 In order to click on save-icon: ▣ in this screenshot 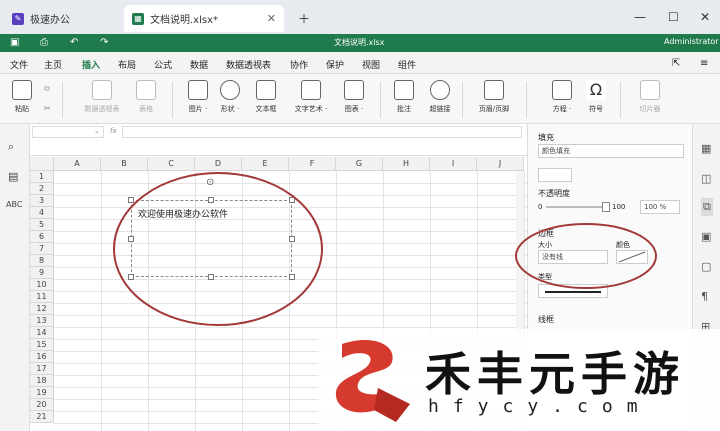, I will do `click(14, 42)`.